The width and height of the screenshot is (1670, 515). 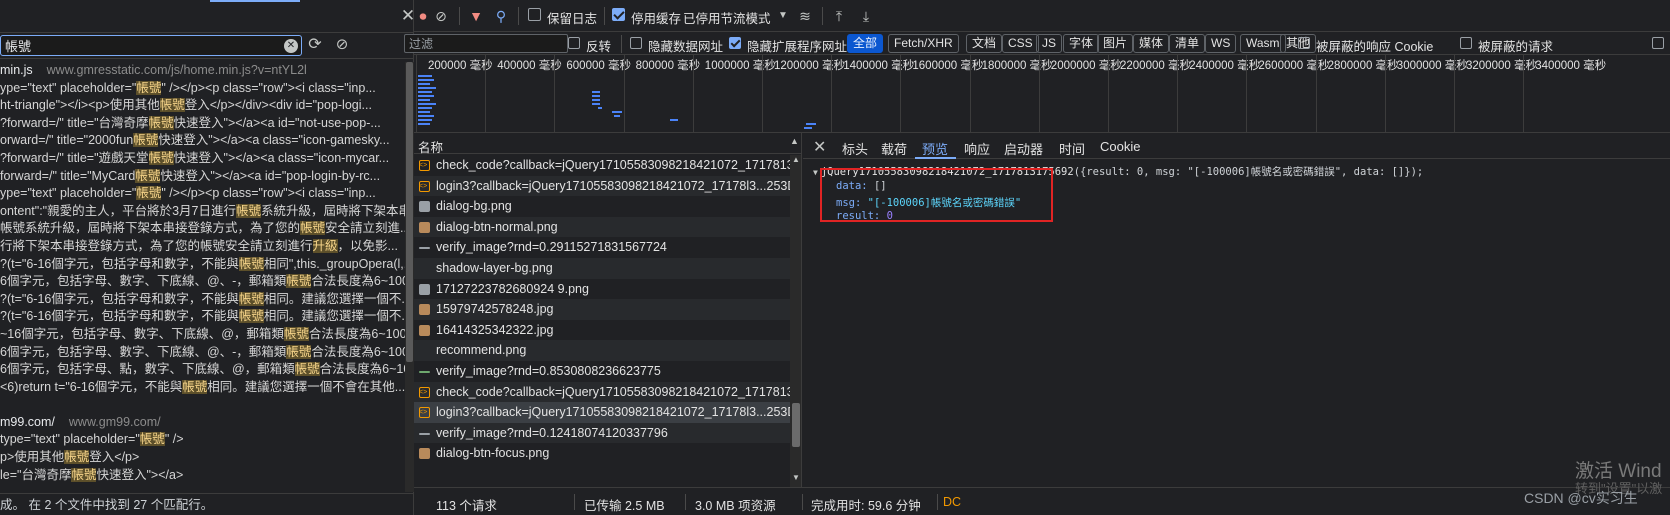 I want to click on type-filter-6: 图片, so click(x=1115, y=43).